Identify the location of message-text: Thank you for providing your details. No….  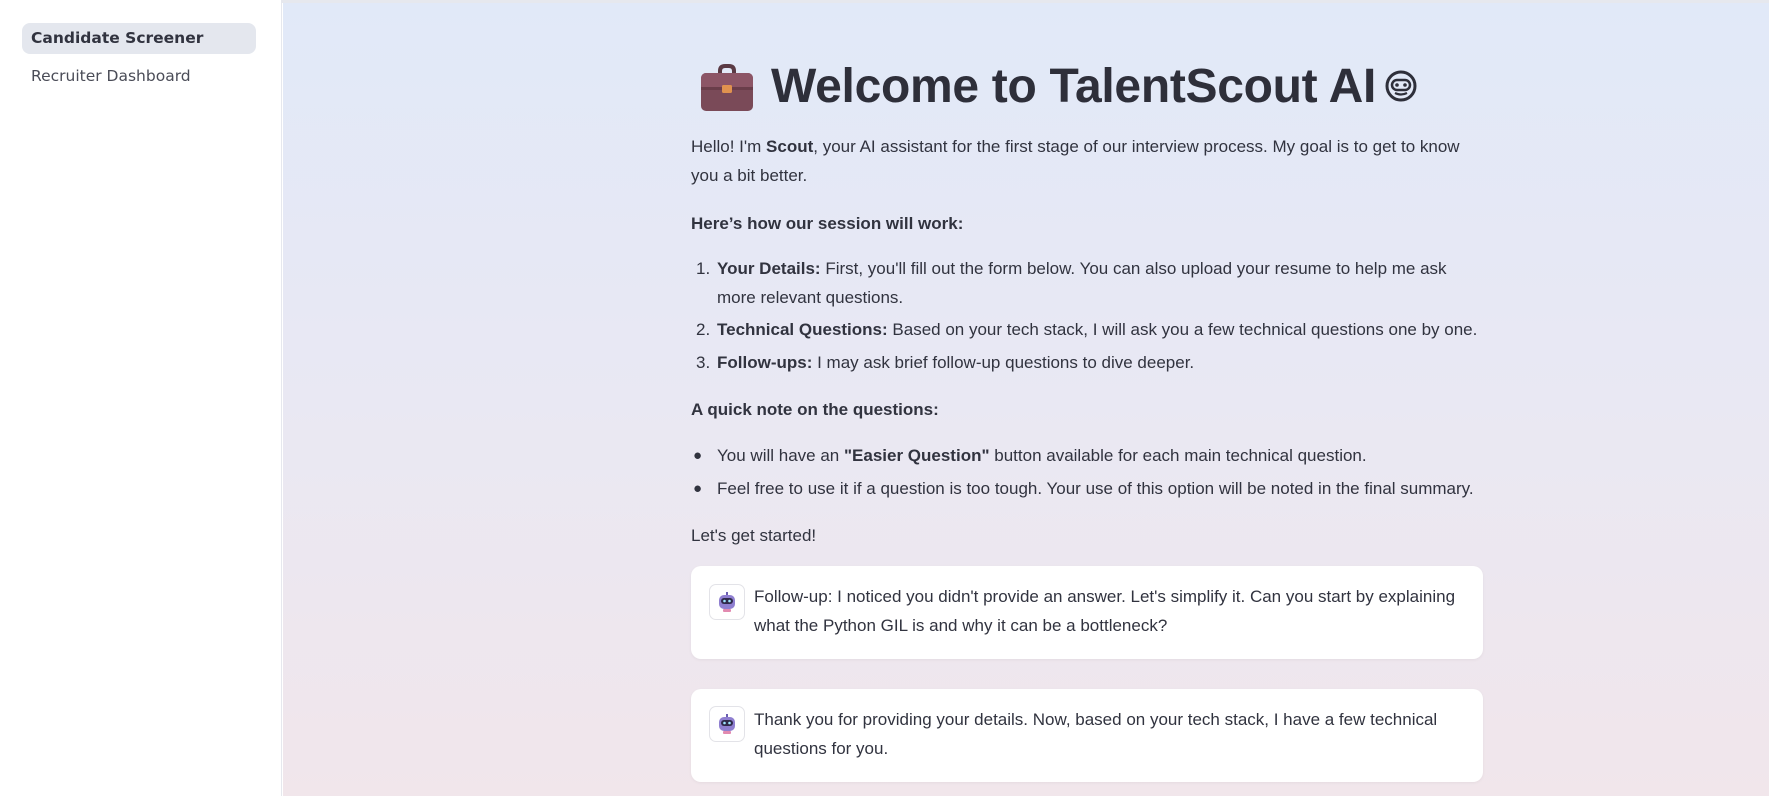
(1096, 734).